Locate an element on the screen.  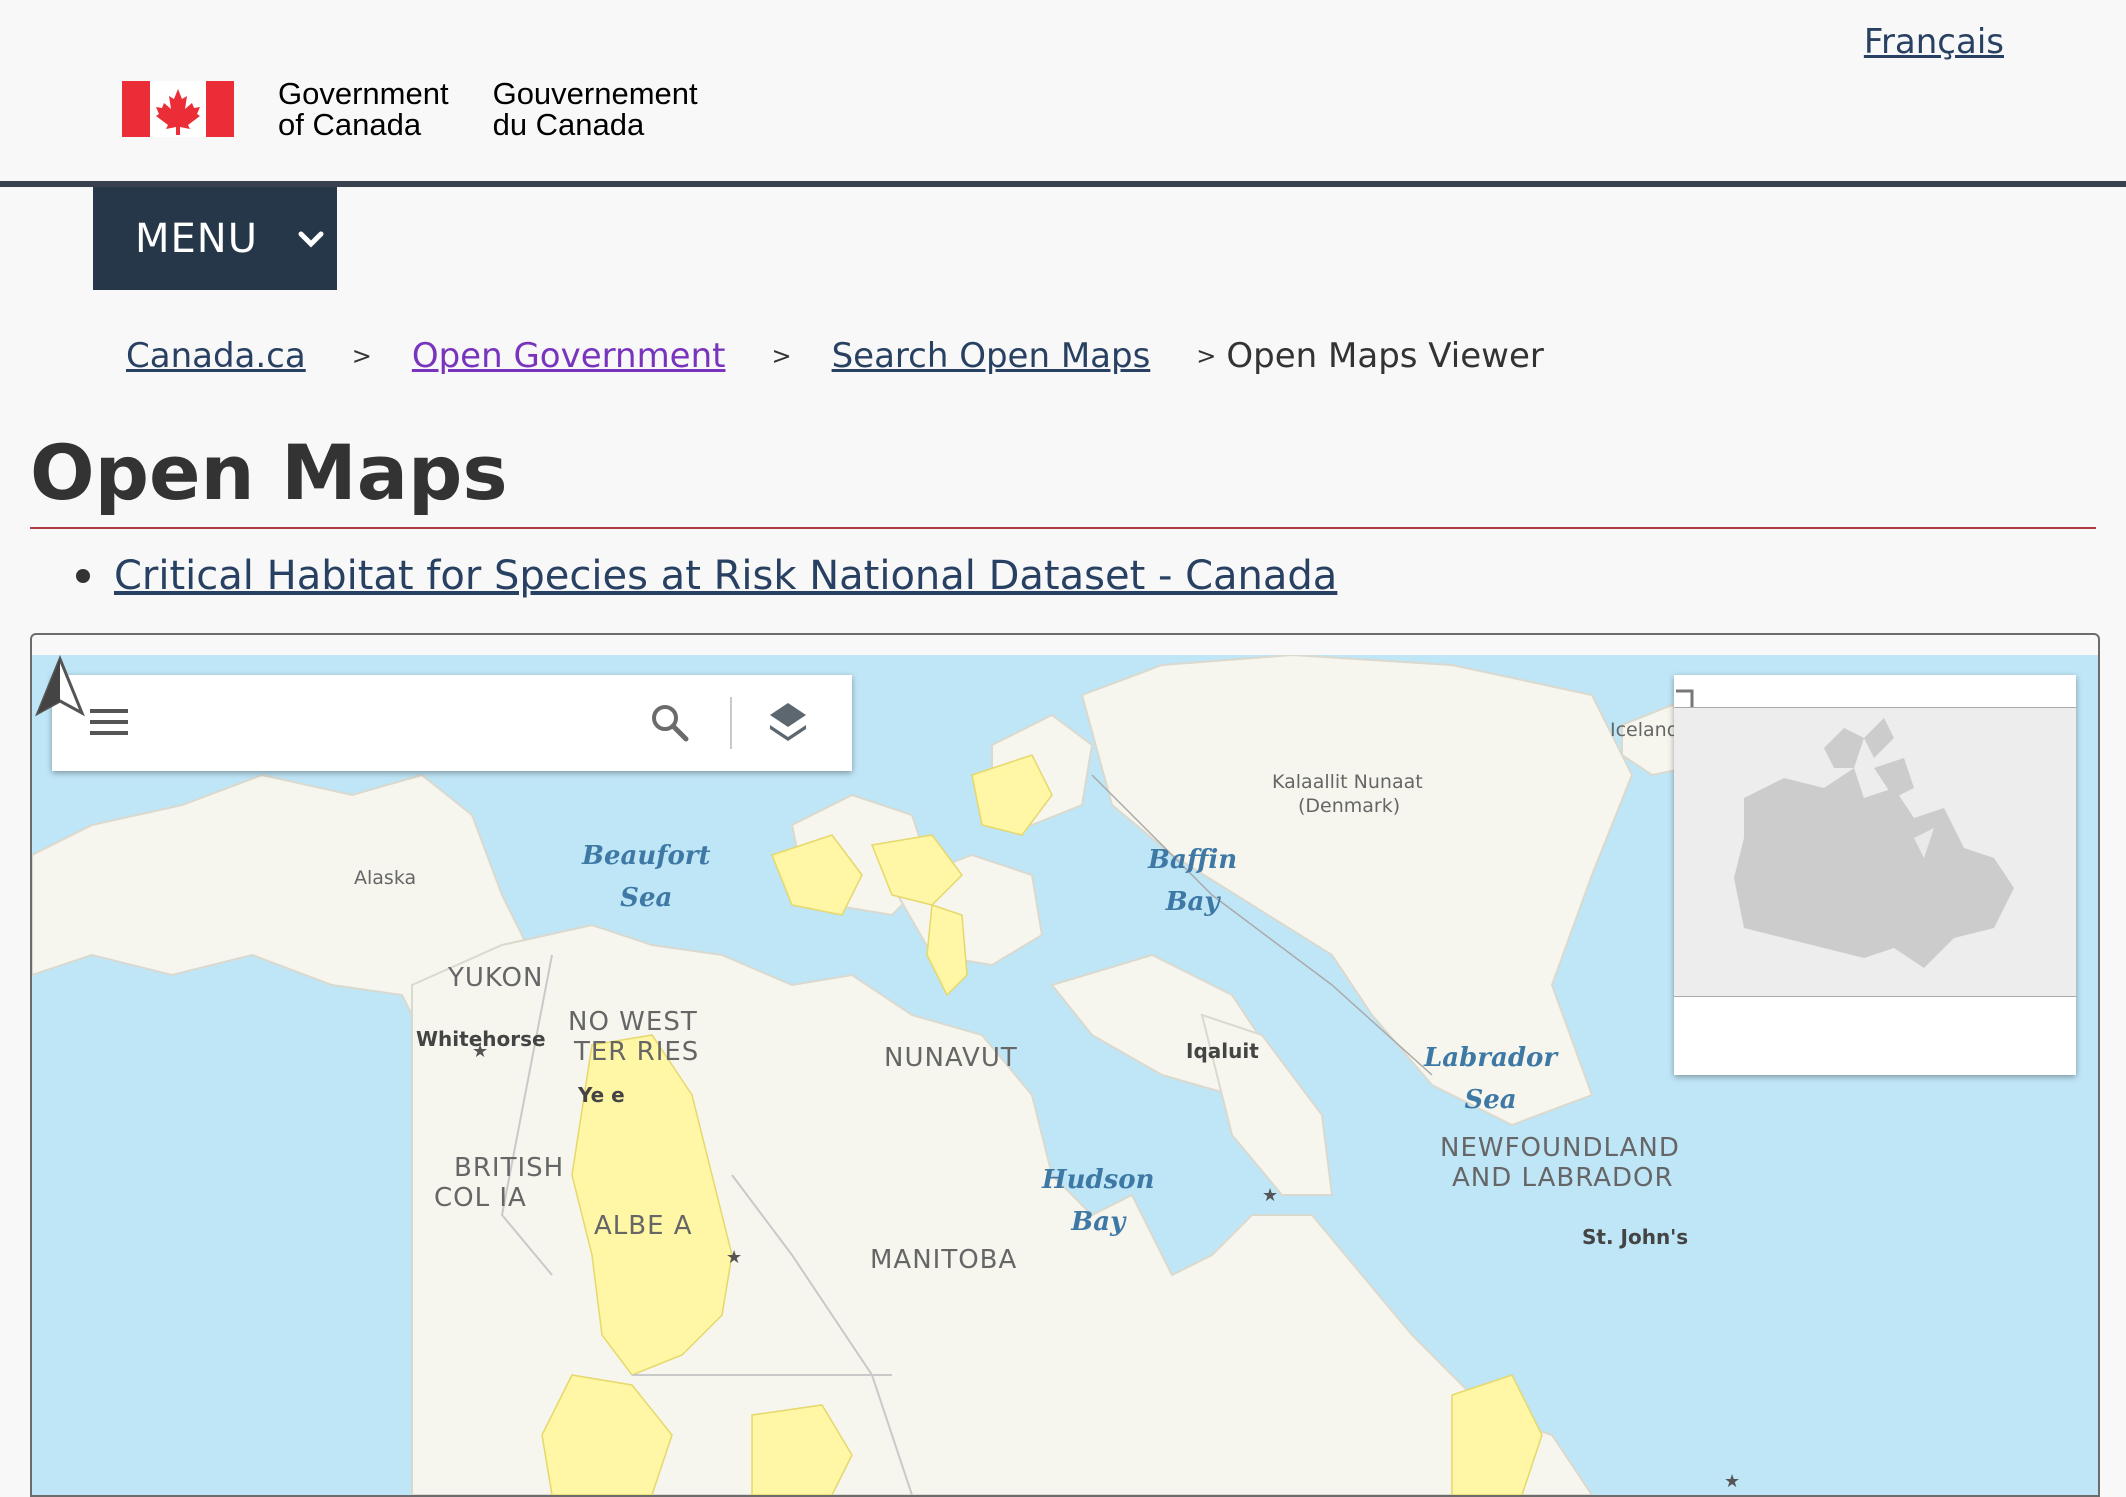
label-northwest-territories-2: TER RIES is located at coordinates (637, 1052).